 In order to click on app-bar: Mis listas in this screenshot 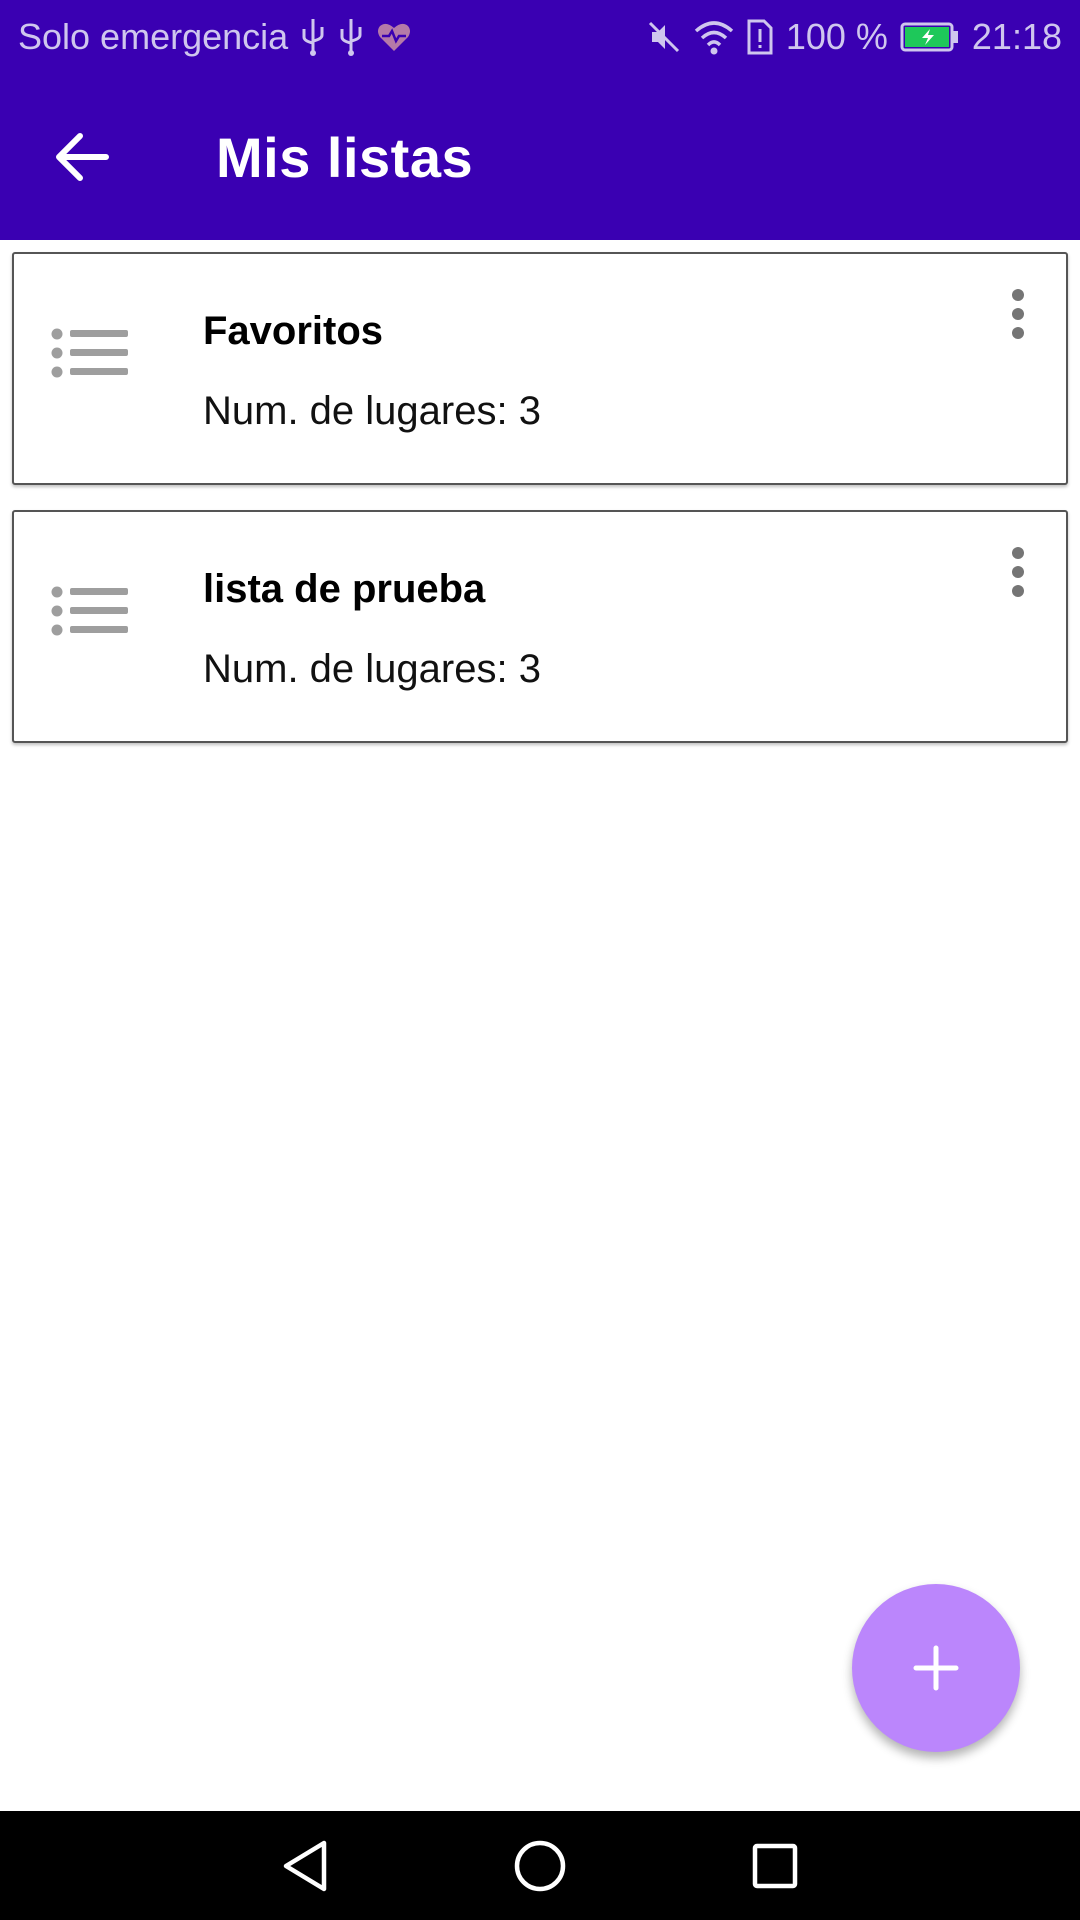, I will do `click(540, 157)`.